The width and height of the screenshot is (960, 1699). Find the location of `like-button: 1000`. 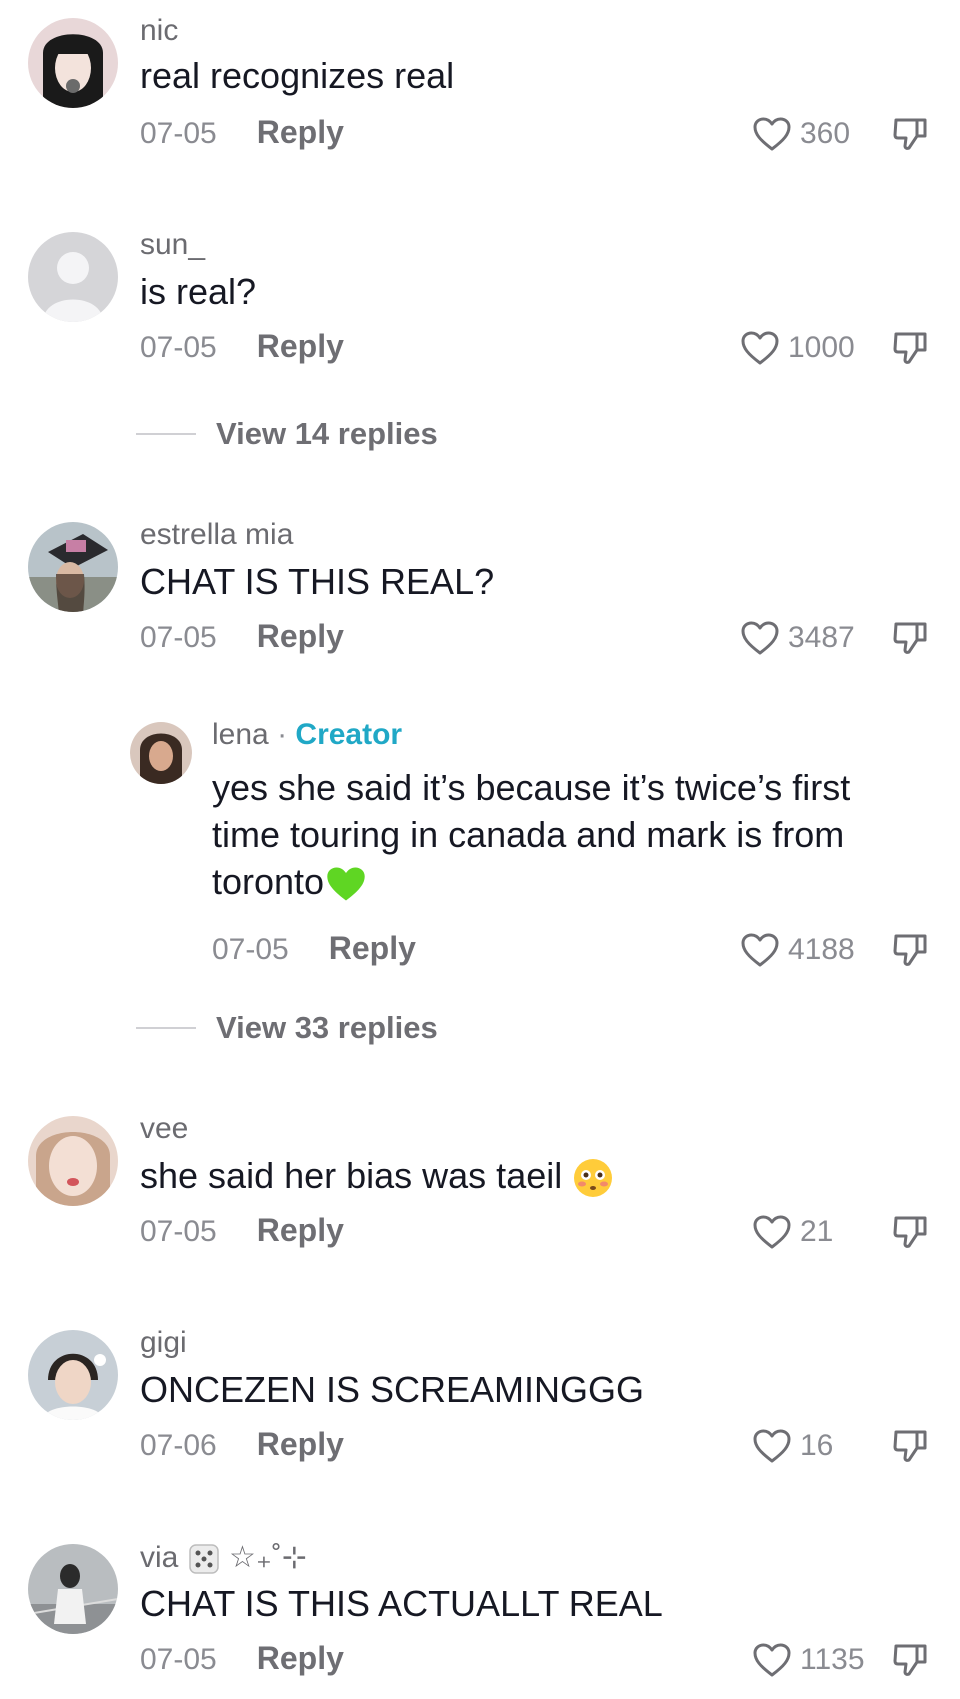

like-button: 1000 is located at coordinates (797, 348).